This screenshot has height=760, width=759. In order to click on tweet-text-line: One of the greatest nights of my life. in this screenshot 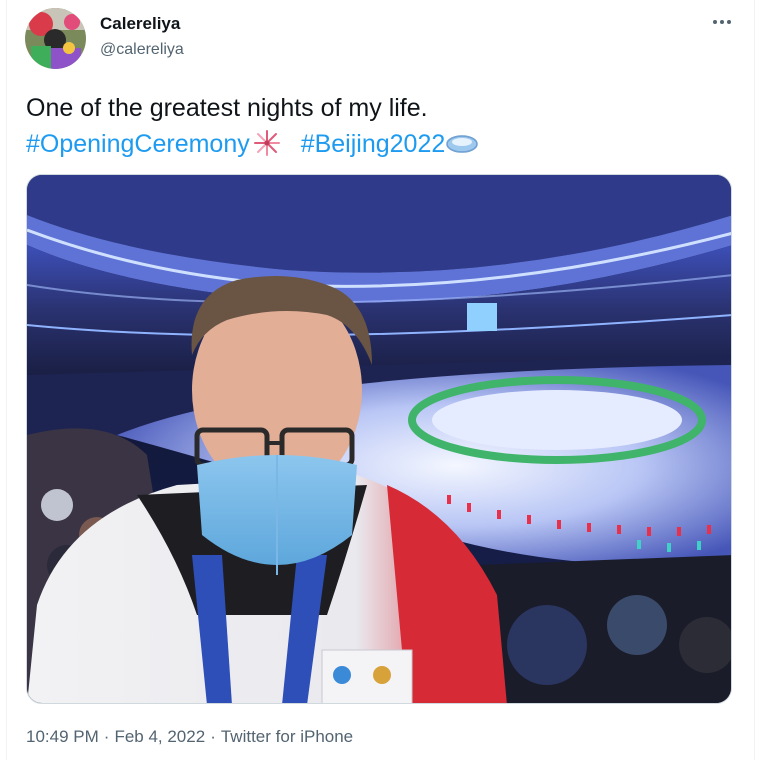, I will do `click(227, 108)`.